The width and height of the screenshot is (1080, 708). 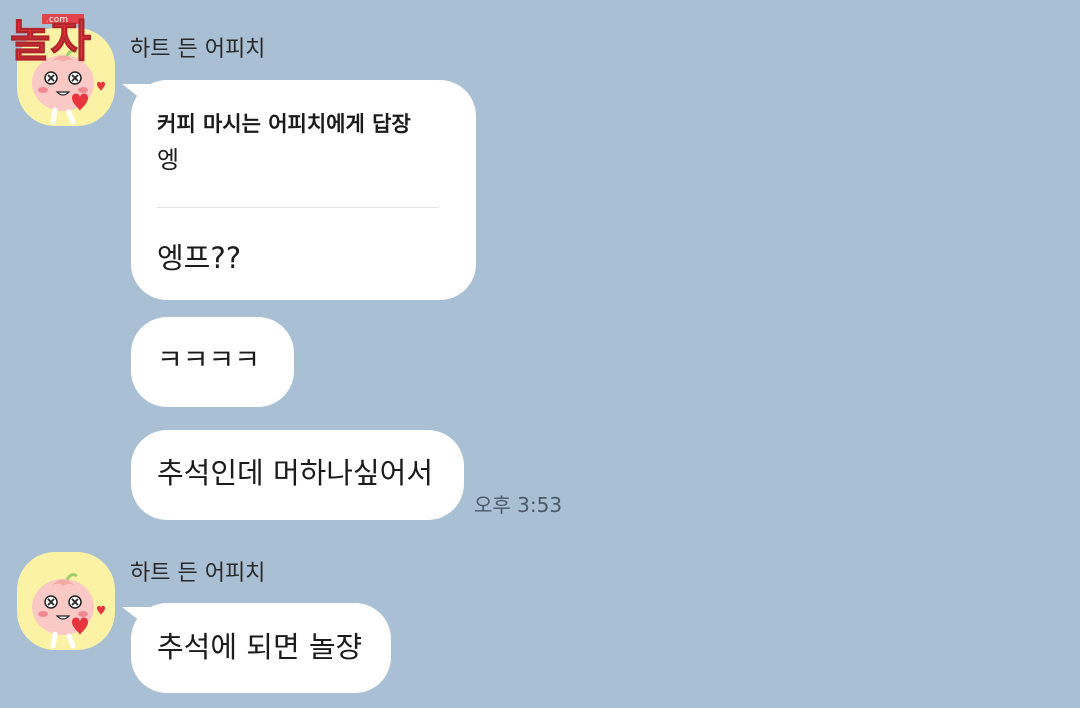 I want to click on message-bubble: ㅋㅋㅋㅋ, so click(x=212, y=362).